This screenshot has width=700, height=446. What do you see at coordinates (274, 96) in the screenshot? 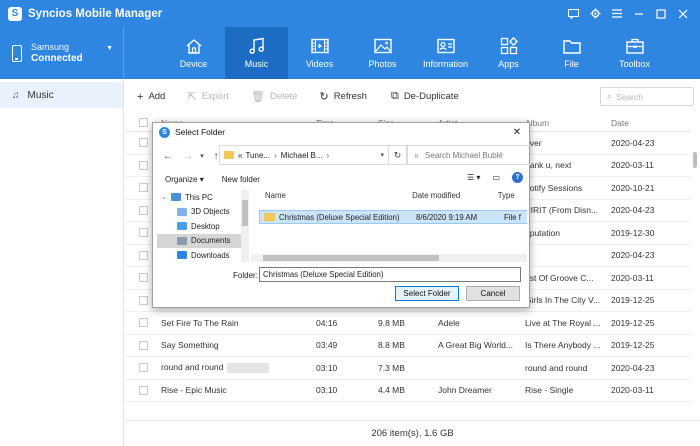
I see `delete-button: 🗑 Delete` at bounding box center [274, 96].